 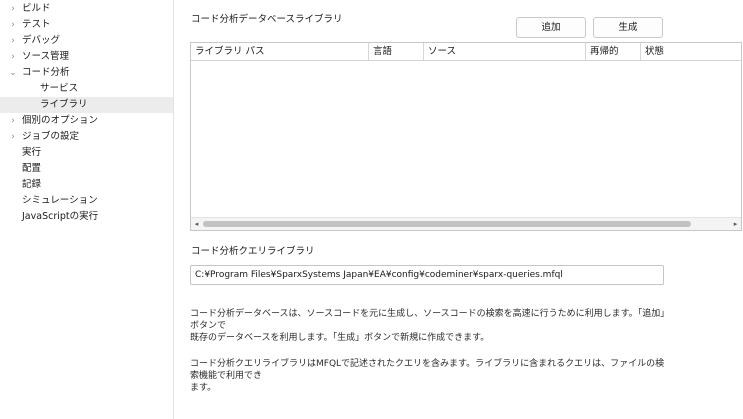 I want to click on tree-item-label: ビルド, so click(x=36, y=8).